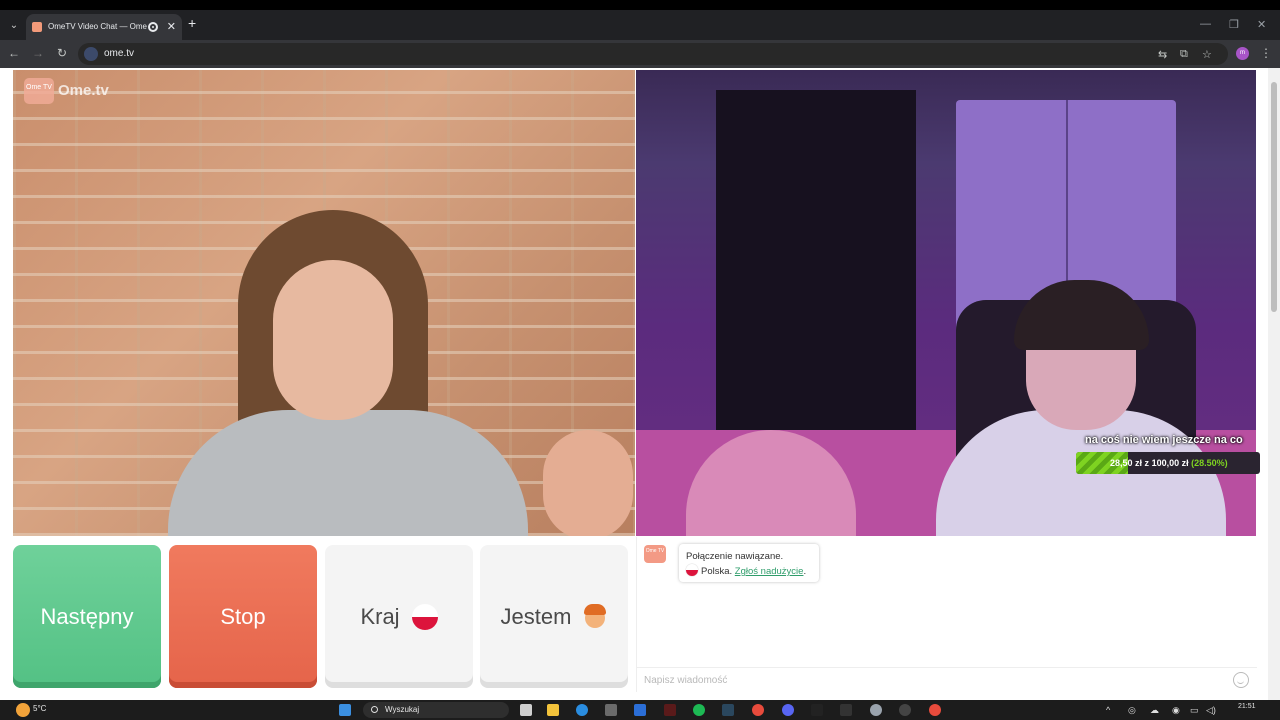 The width and height of the screenshot is (1280, 720). Describe the element at coordinates (23, 710) in the screenshot. I see `weather-icon` at that location.